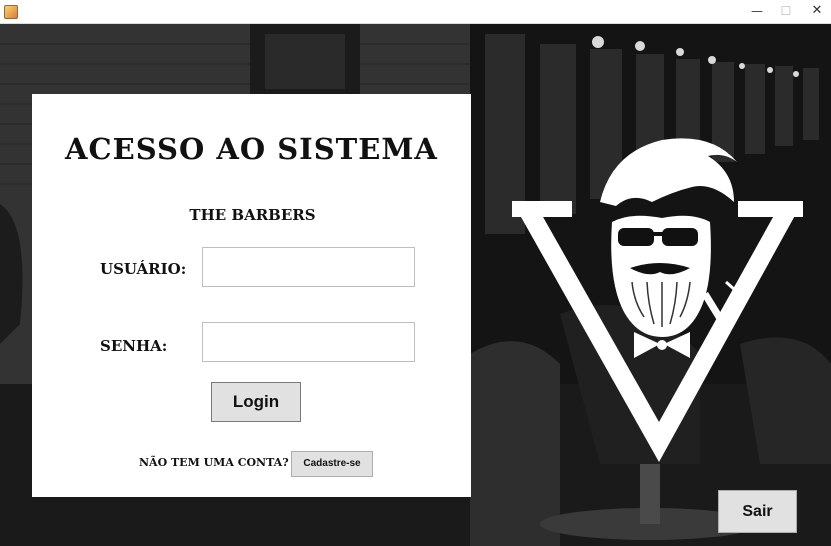  I want to click on password-input, so click(308, 342).